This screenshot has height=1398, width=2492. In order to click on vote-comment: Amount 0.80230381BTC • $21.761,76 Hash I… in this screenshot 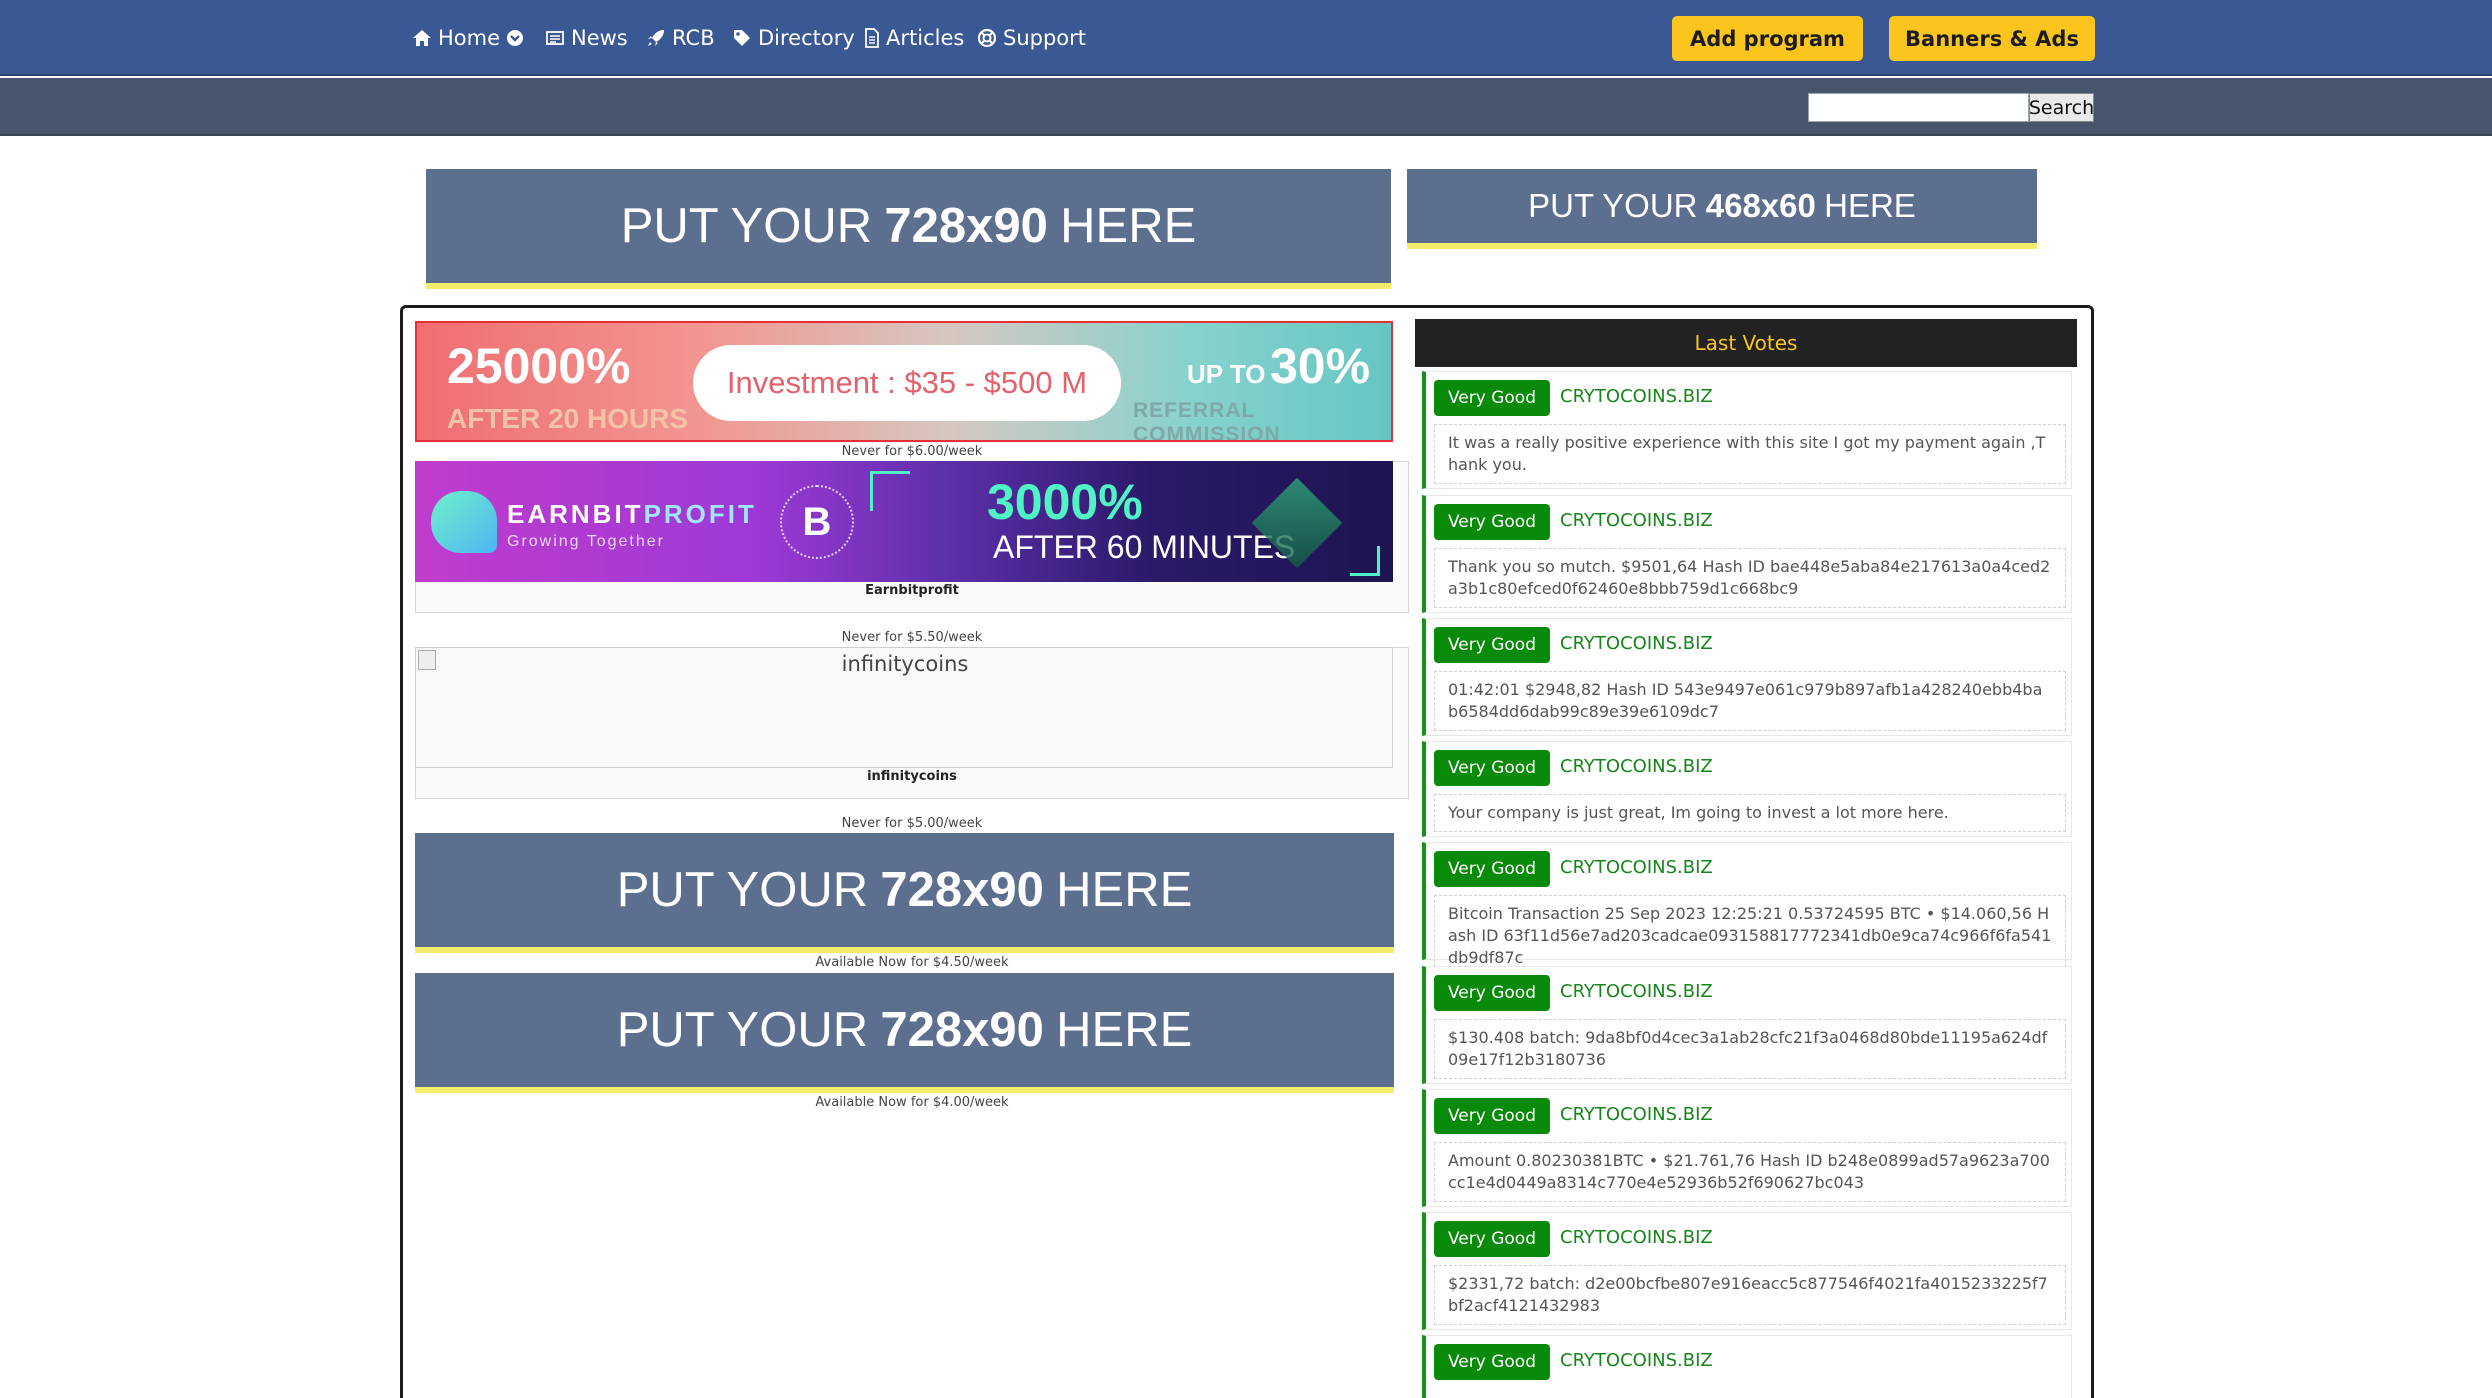, I will do `click(1750, 1172)`.